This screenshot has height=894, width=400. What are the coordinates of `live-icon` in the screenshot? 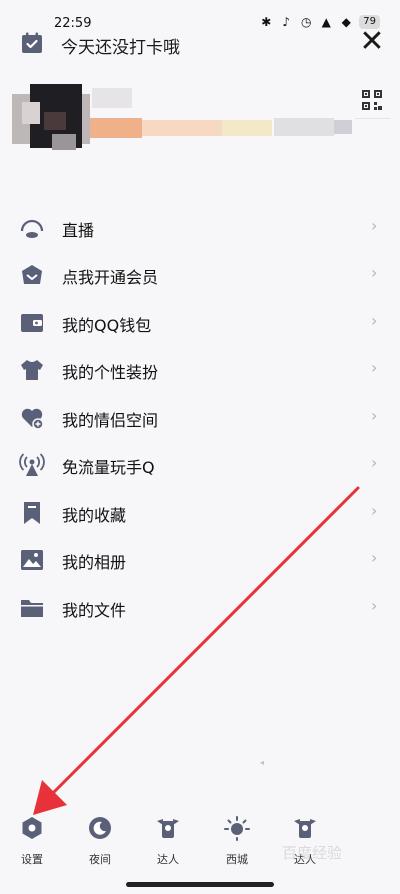 It's located at (32, 228).